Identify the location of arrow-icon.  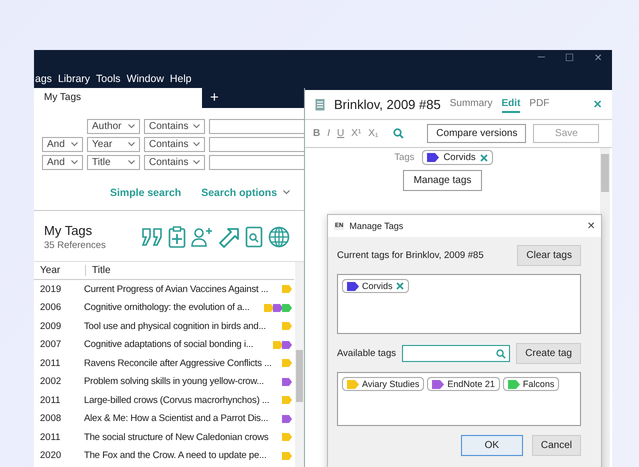
(229, 237).